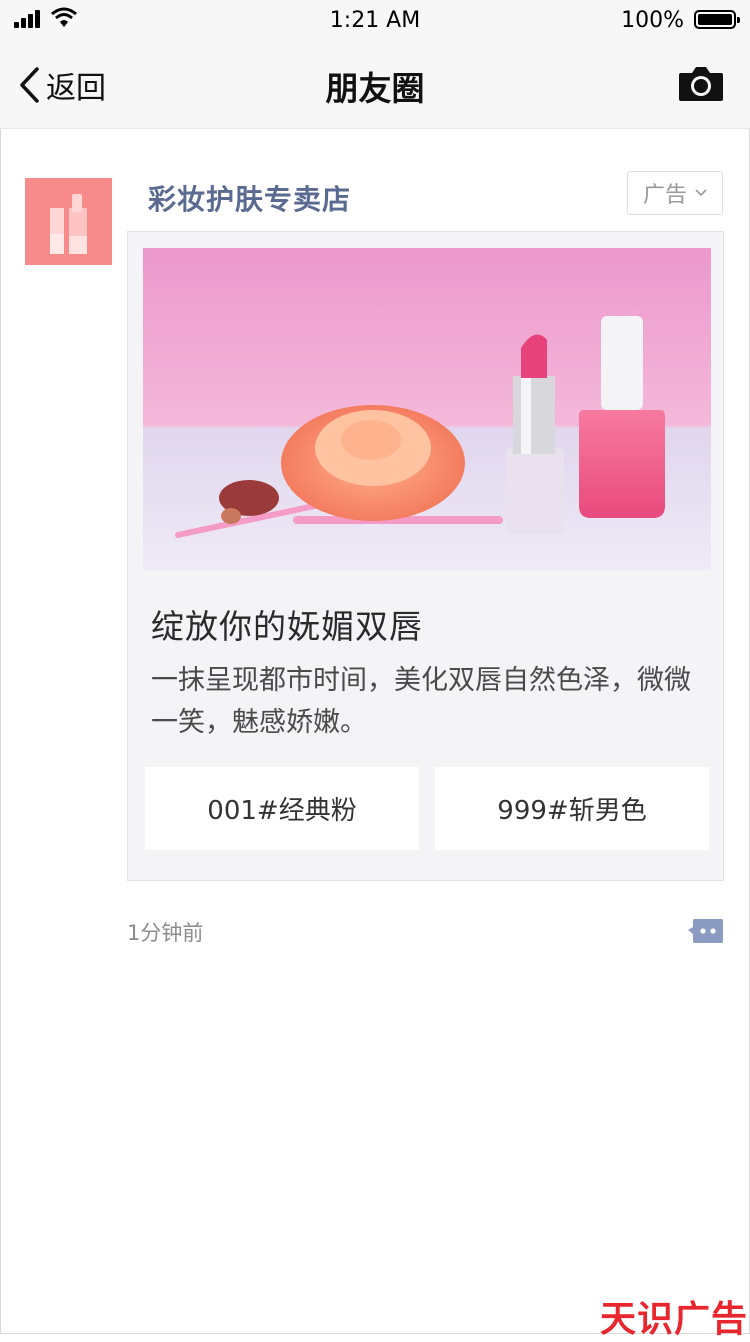 This screenshot has width=750, height=1342. What do you see at coordinates (29, 85) in the screenshot?
I see `back-chevron-icon` at bounding box center [29, 85].